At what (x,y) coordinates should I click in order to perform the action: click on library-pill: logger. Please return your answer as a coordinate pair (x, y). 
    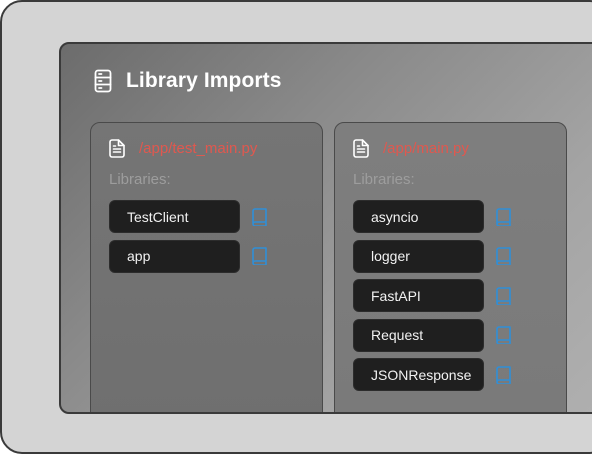
    Looking at the image, I should click on (418, 256).